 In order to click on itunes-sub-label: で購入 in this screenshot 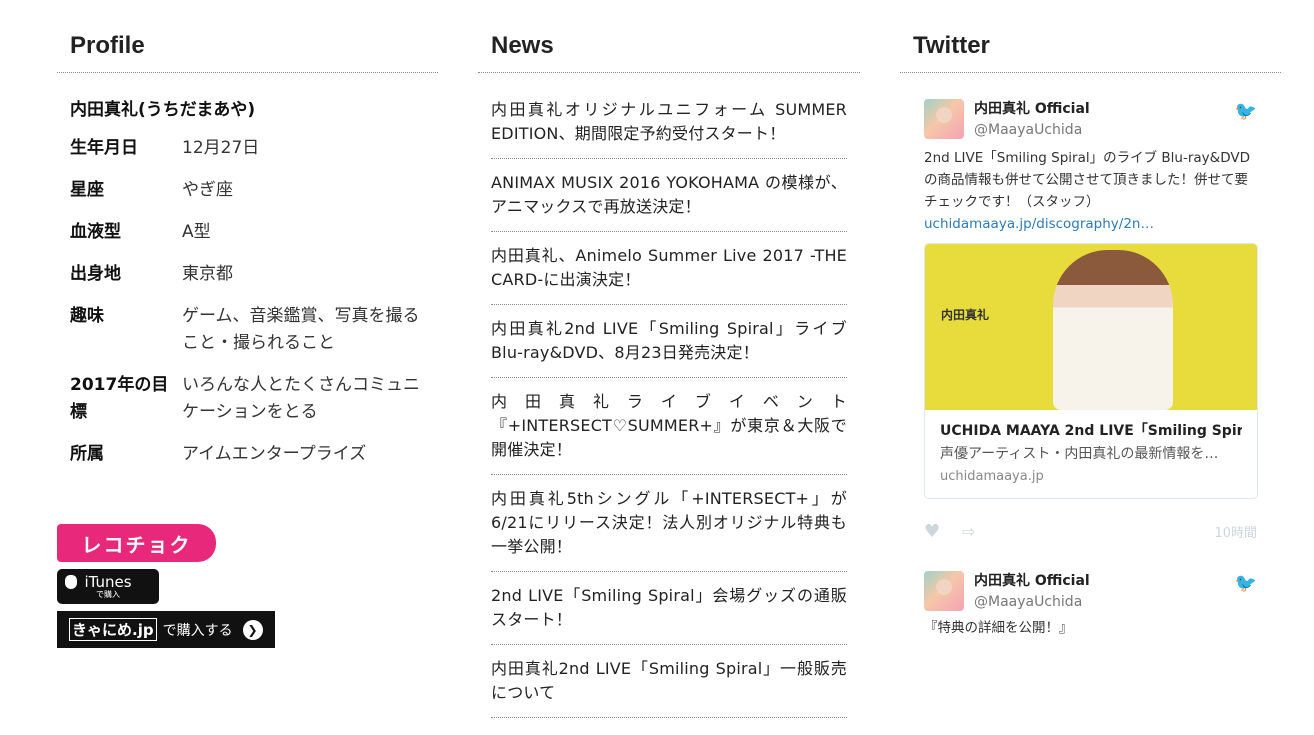, I will do `click(108, 594)`.